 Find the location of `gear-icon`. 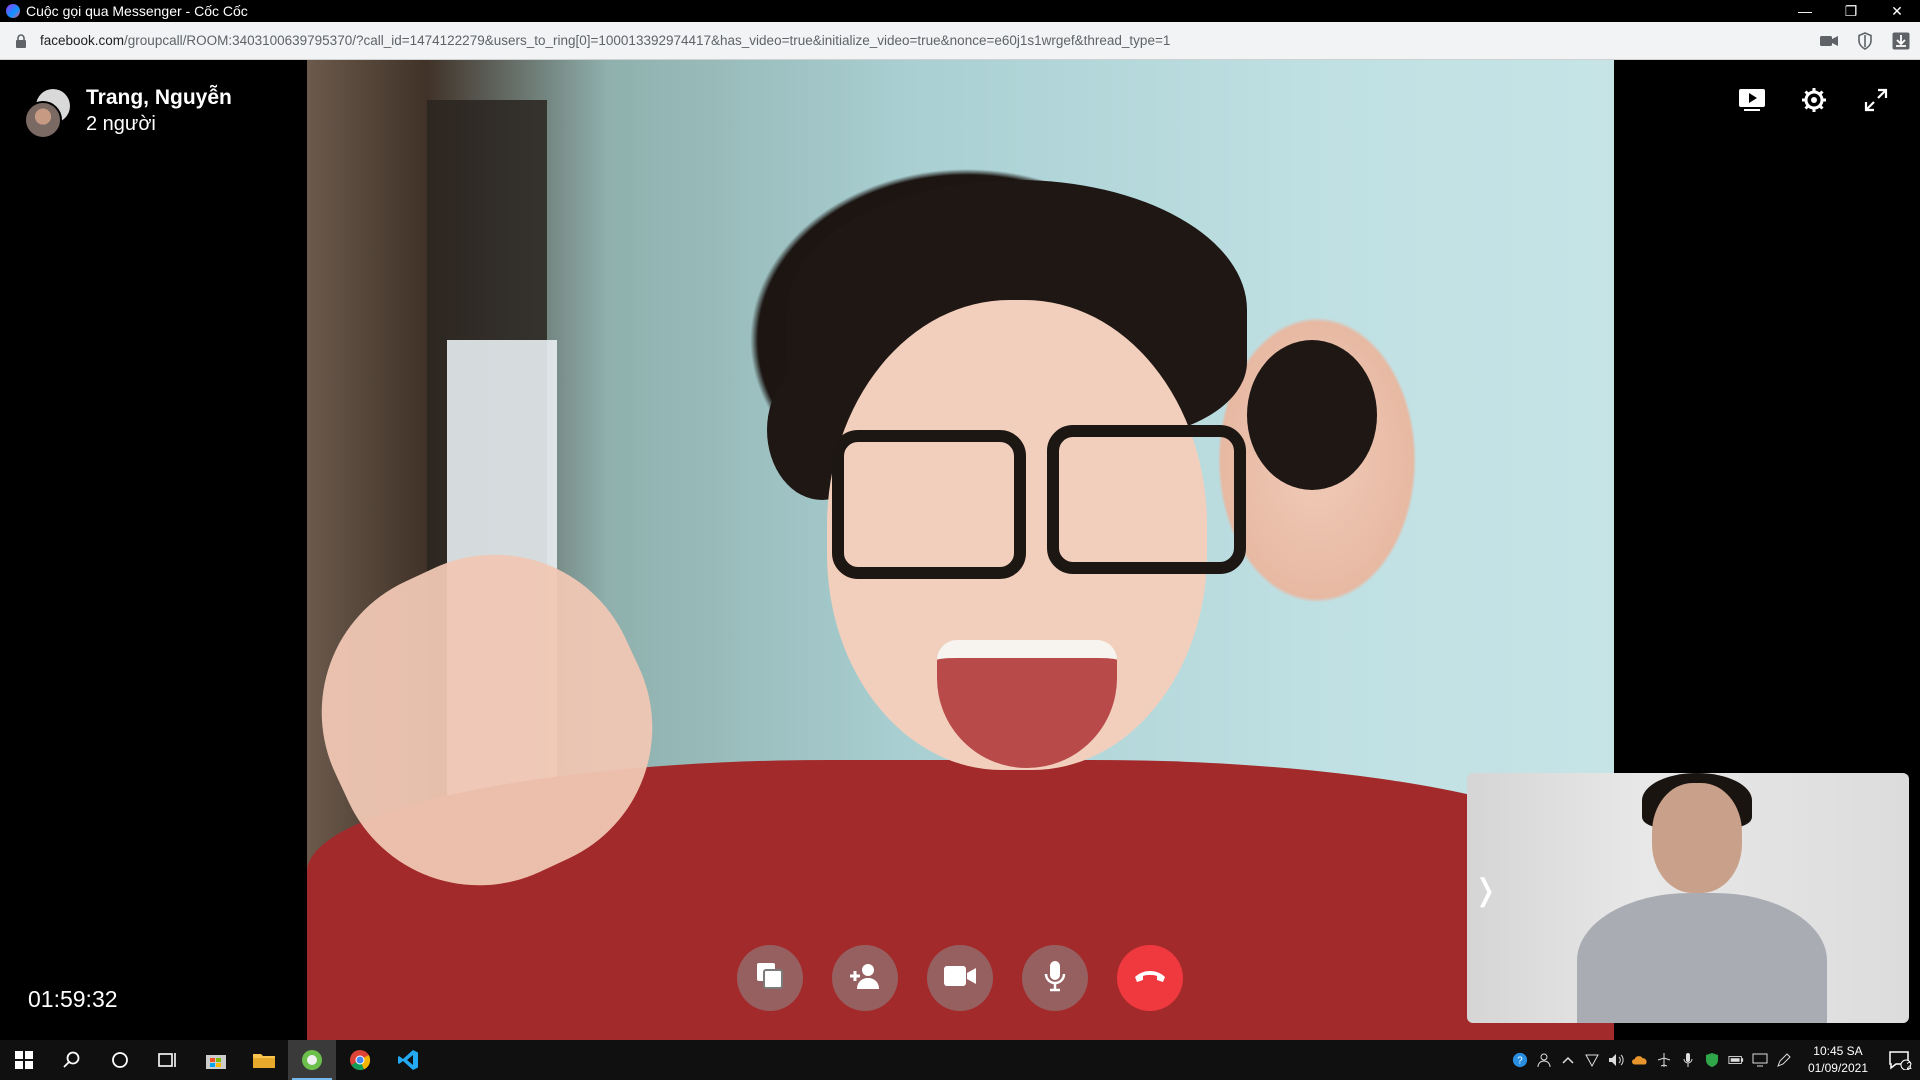

gear-icon is located at coordinates (1814, 100).